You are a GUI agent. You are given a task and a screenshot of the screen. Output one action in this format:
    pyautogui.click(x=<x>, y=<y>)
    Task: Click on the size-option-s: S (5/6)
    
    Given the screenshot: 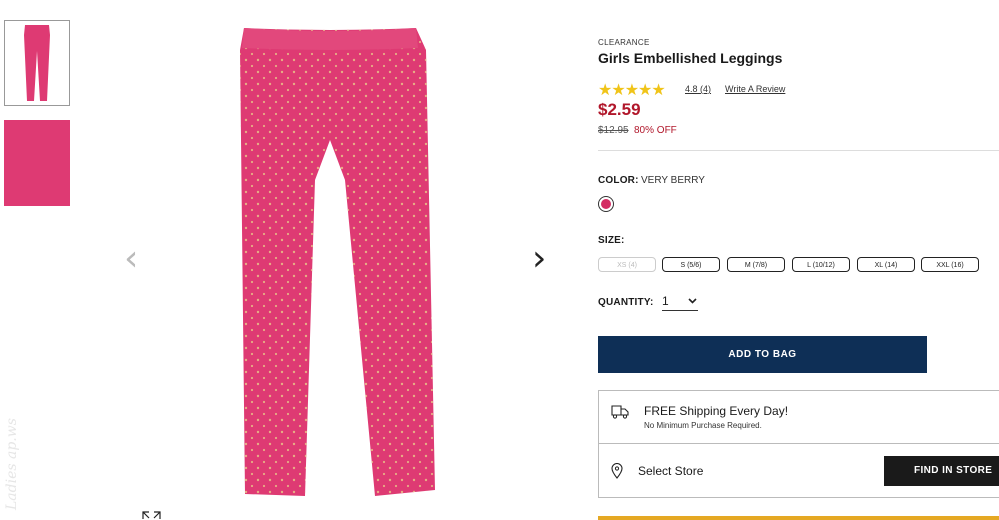 What is the action you would take?
    pyautogui.click(x=691, y=264)
    